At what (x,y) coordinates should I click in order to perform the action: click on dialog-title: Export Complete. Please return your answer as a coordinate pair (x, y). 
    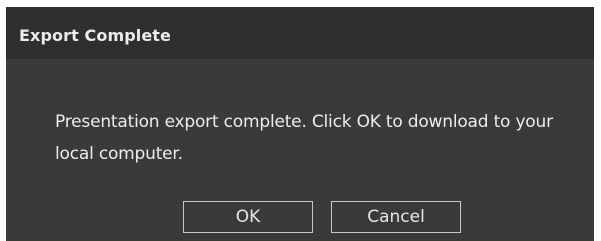
    Looking at the image, I should click on (95, 35).